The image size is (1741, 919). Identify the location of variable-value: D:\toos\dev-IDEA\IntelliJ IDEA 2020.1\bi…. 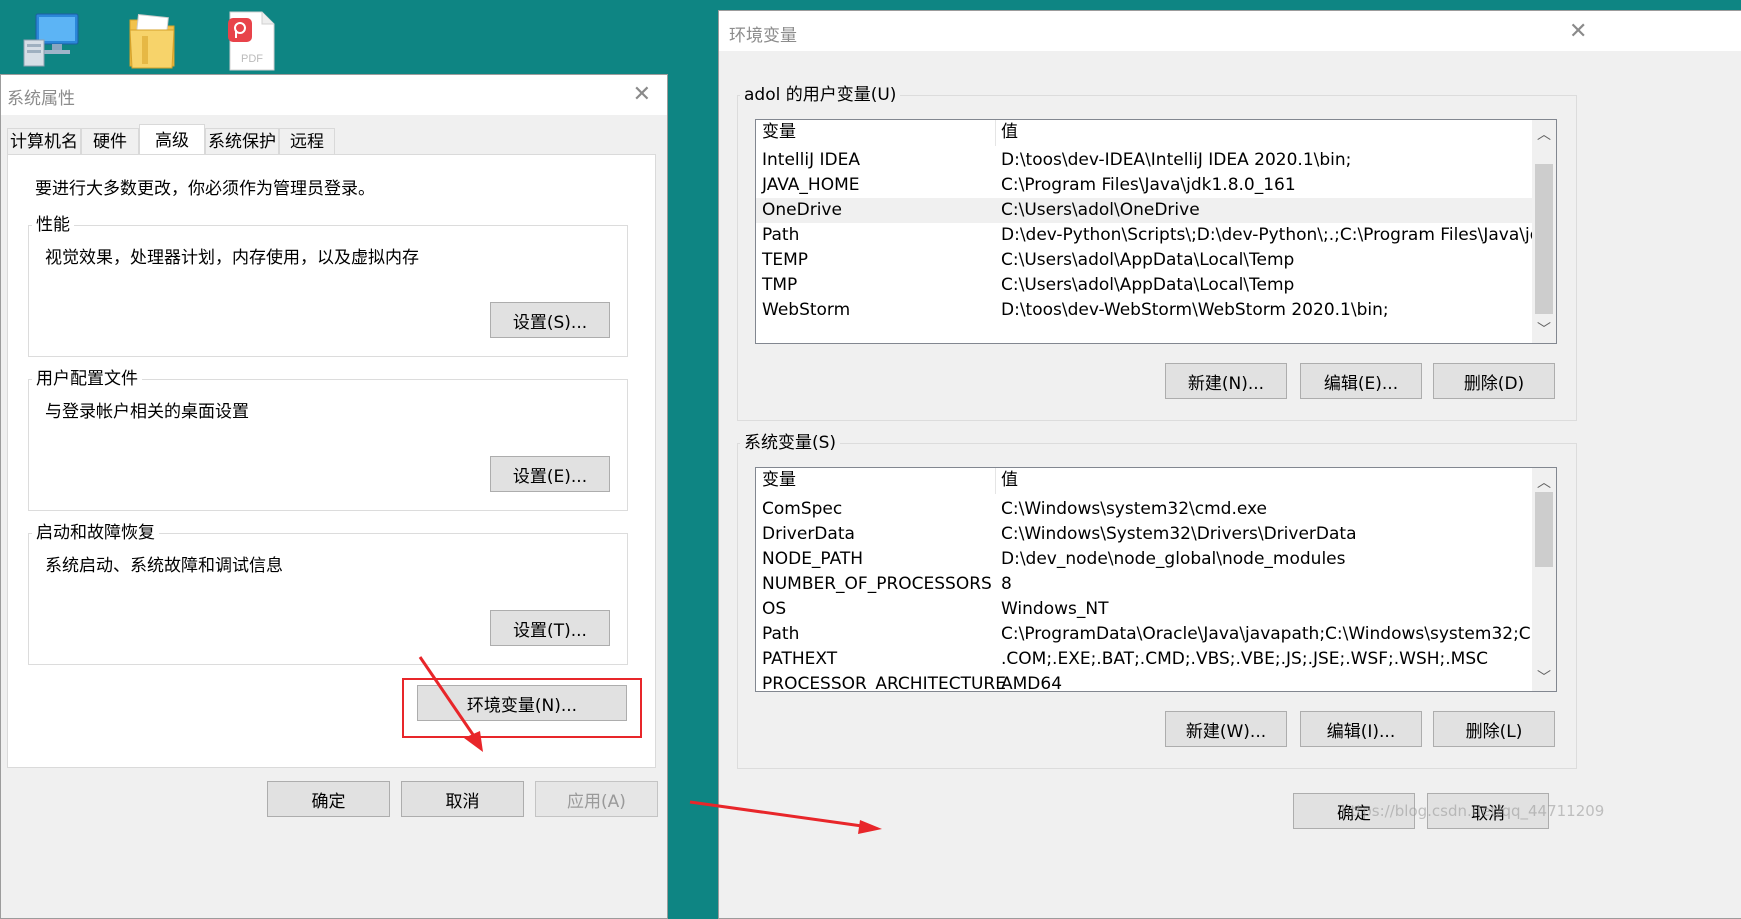
(1176, 160).